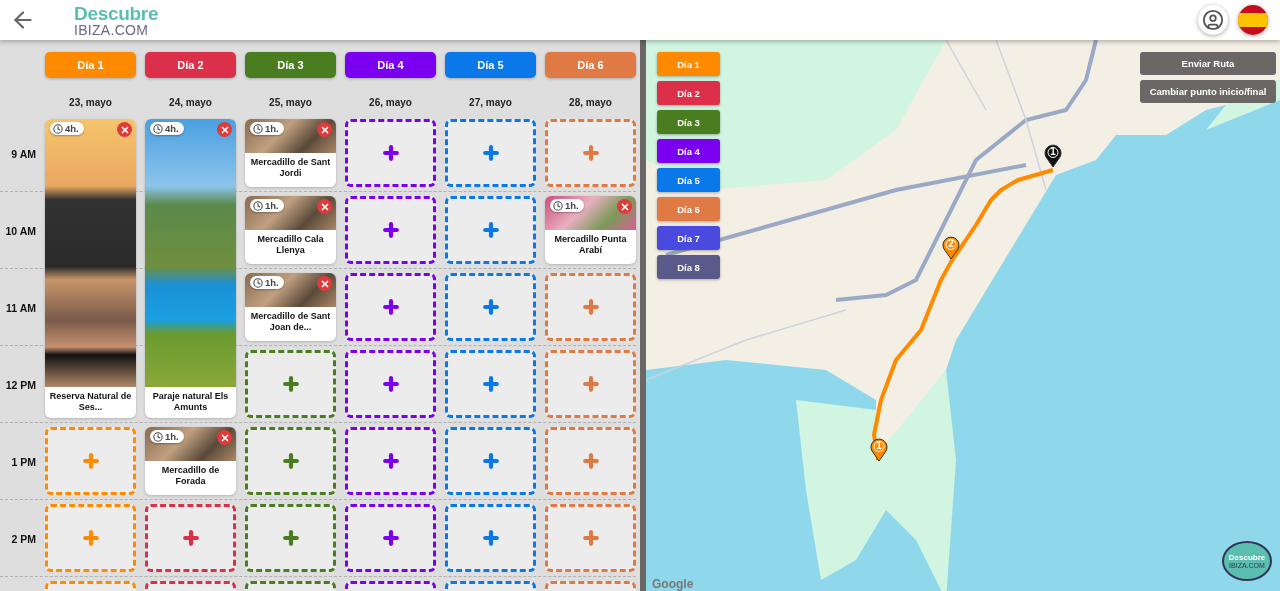 This screenshot has width=1280, height=591. What do you see at coordinates (20, 384) in the screenshot?
I see `hour-label: 12 PM` at bounding box center [20, 384].